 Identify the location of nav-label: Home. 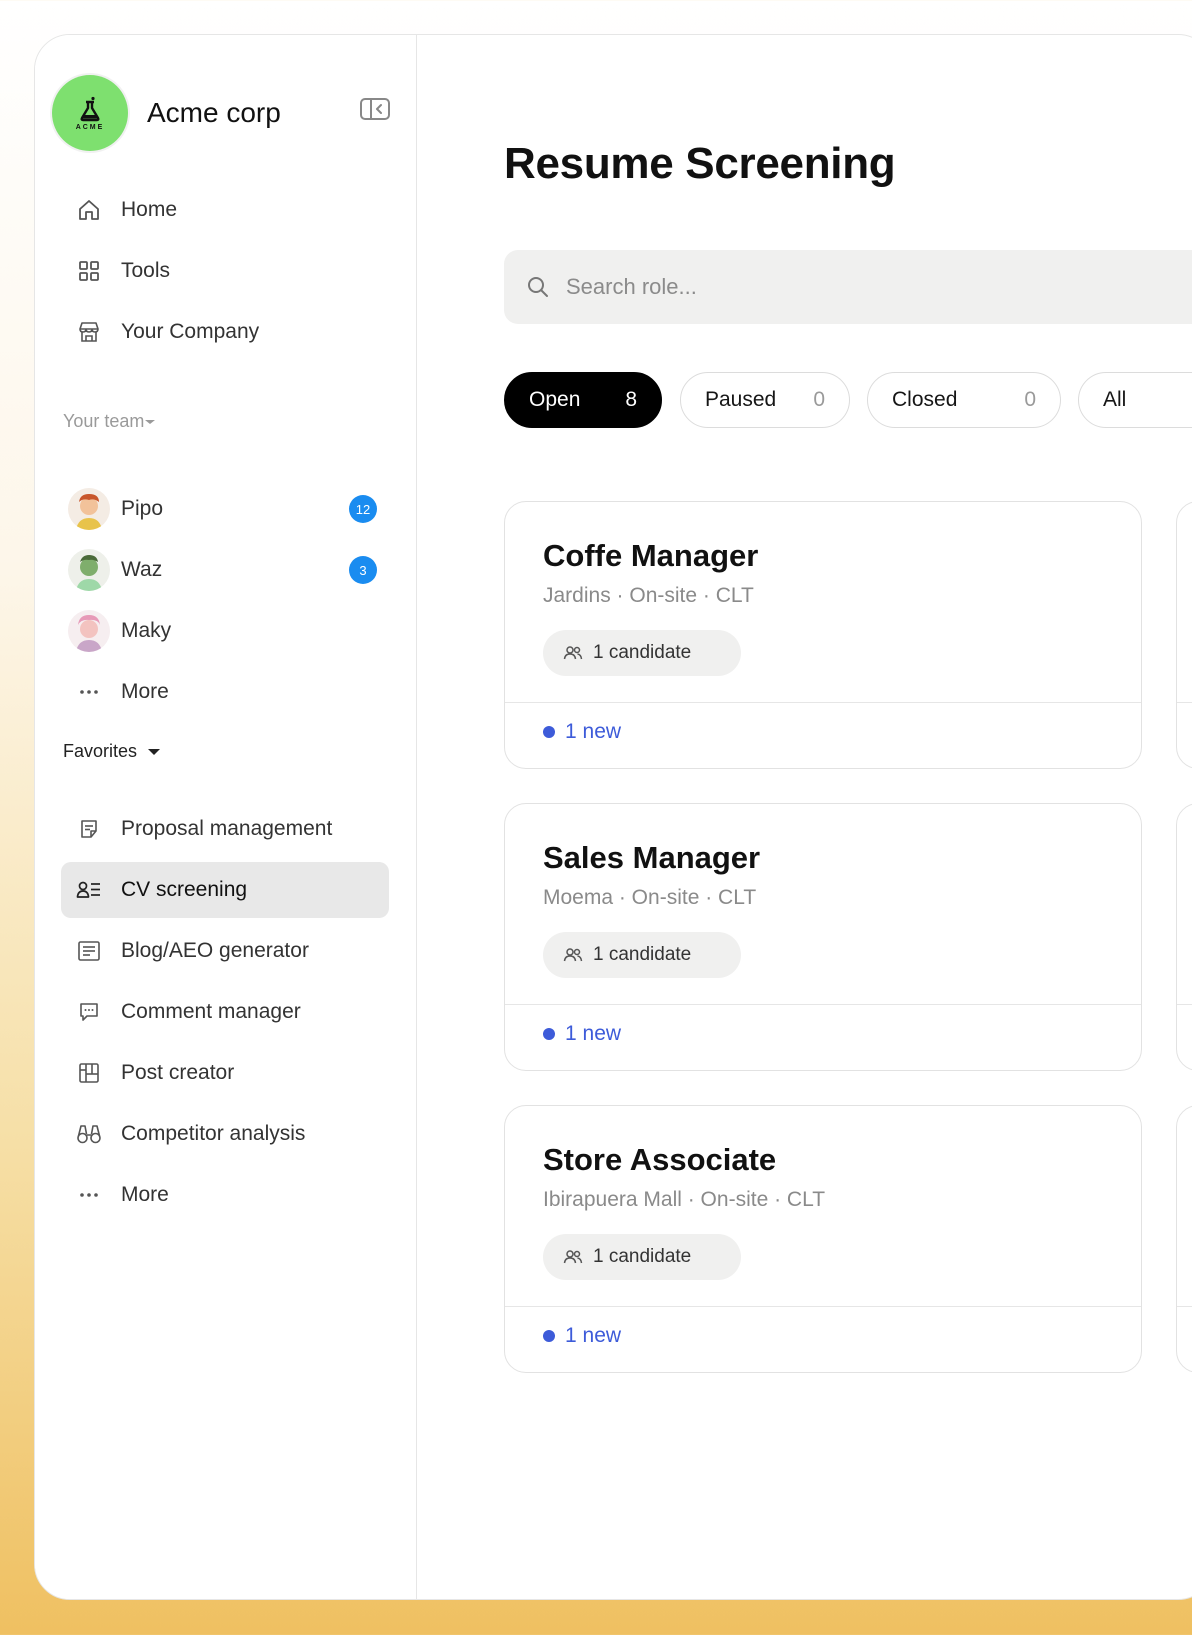
(149, 209).